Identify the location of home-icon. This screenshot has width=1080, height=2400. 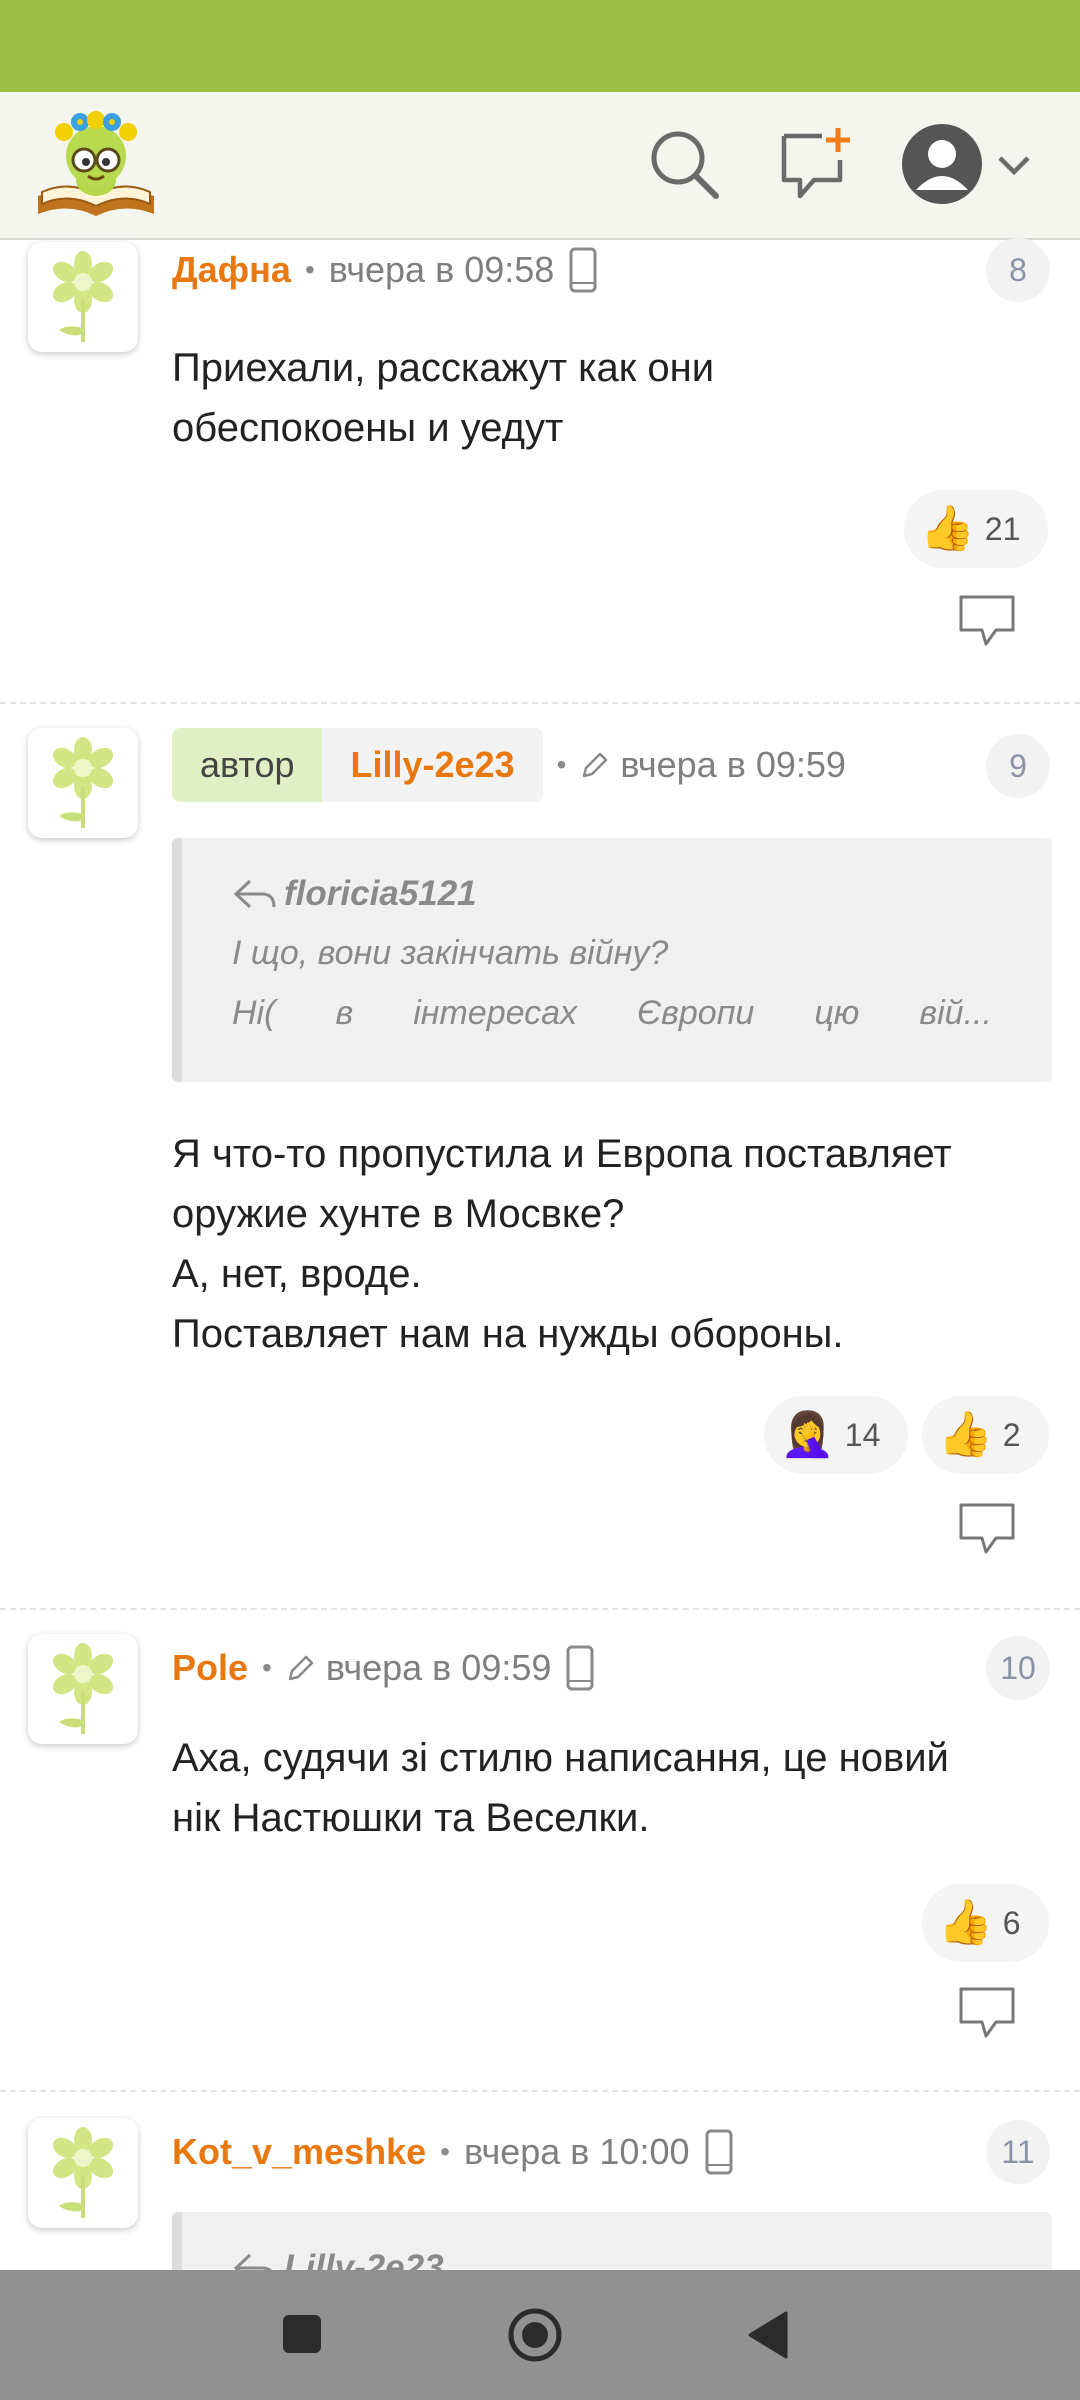
(535, 2335).